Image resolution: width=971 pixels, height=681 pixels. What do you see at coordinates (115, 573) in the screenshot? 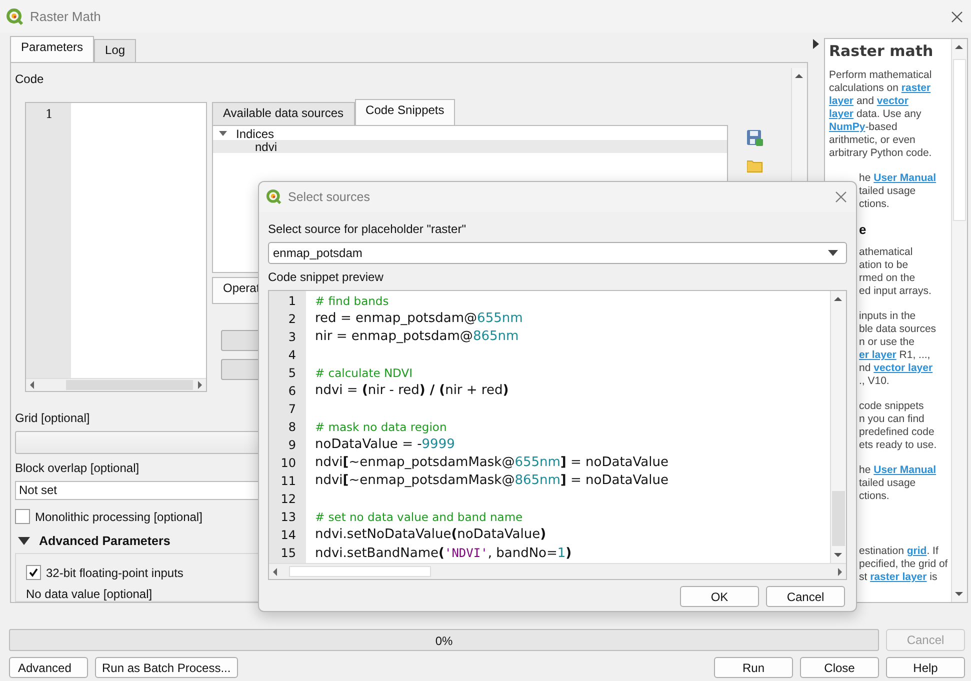
I see `checkbox-label: 32-bit floating-point inputs` at bounding box center [115, 573].